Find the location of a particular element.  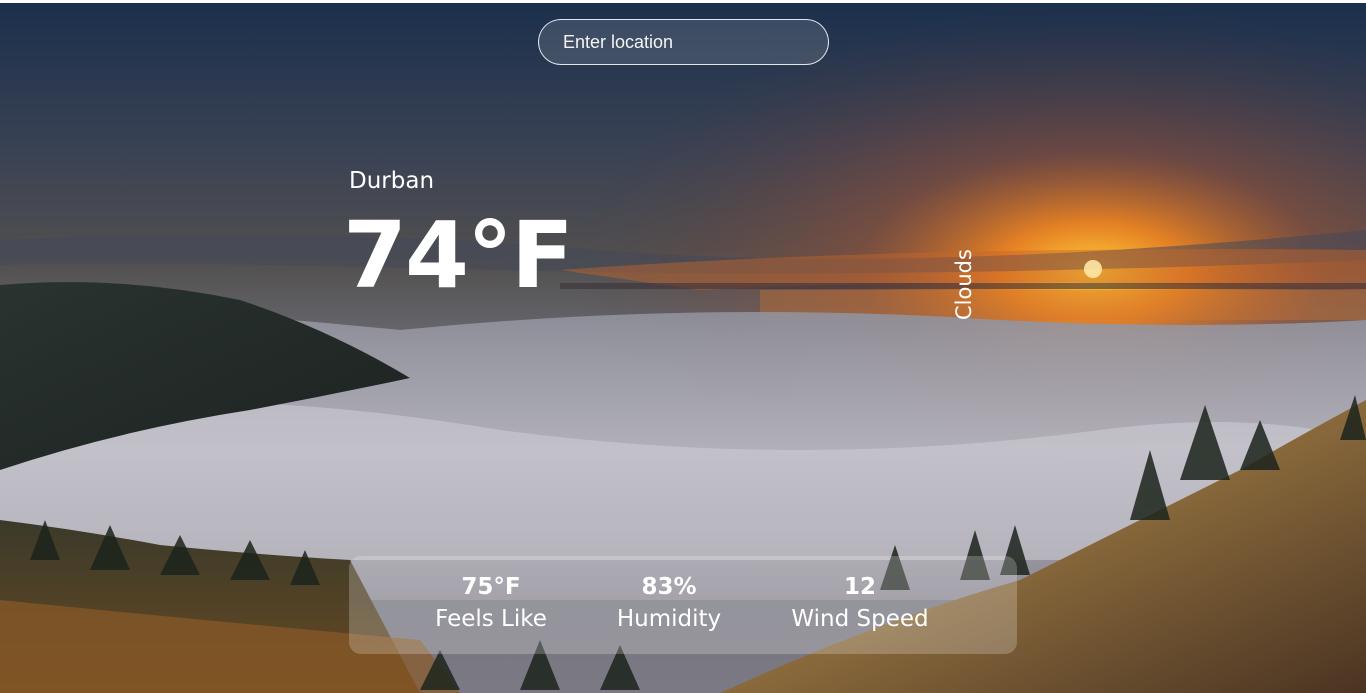

feels-like-label: Feels Like is located at coordinates (491, 619).